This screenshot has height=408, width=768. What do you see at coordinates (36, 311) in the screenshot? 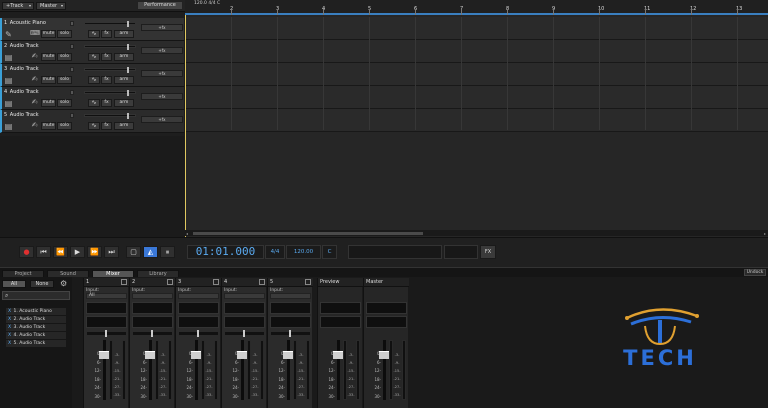
I see `mixer-track-item: X 1. Acoustic Piano` at bounding box center [36, 311].